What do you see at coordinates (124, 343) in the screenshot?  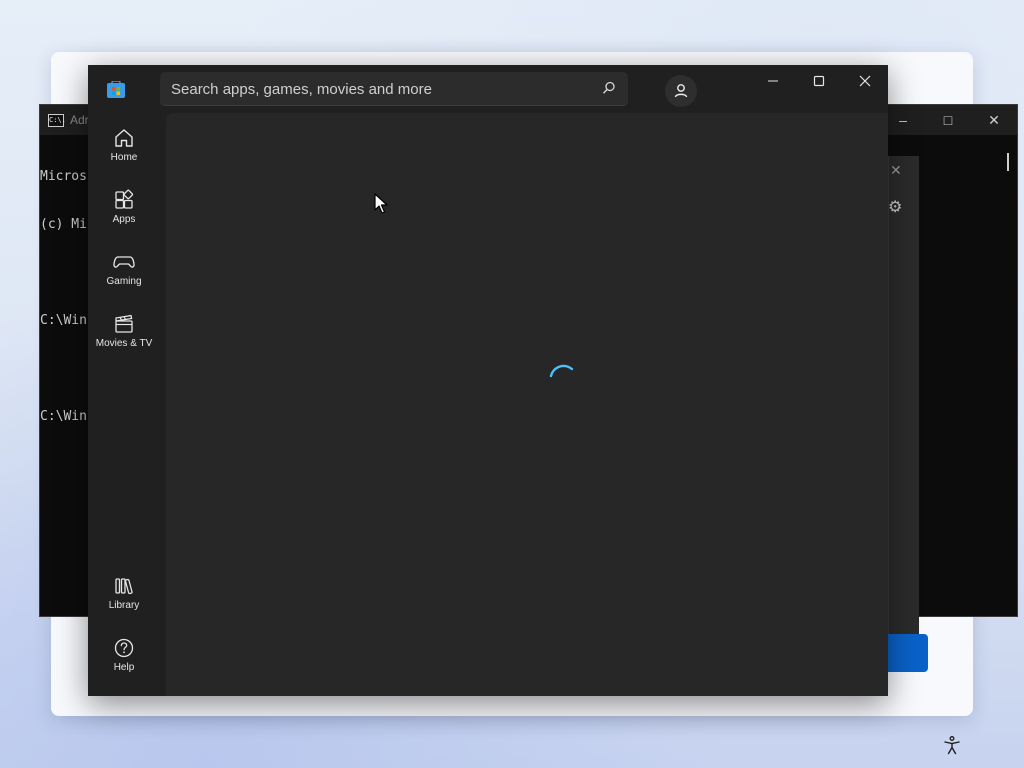 I see `nav-label-movies-tv: Movies & TV` at bounding box center [124, 343].